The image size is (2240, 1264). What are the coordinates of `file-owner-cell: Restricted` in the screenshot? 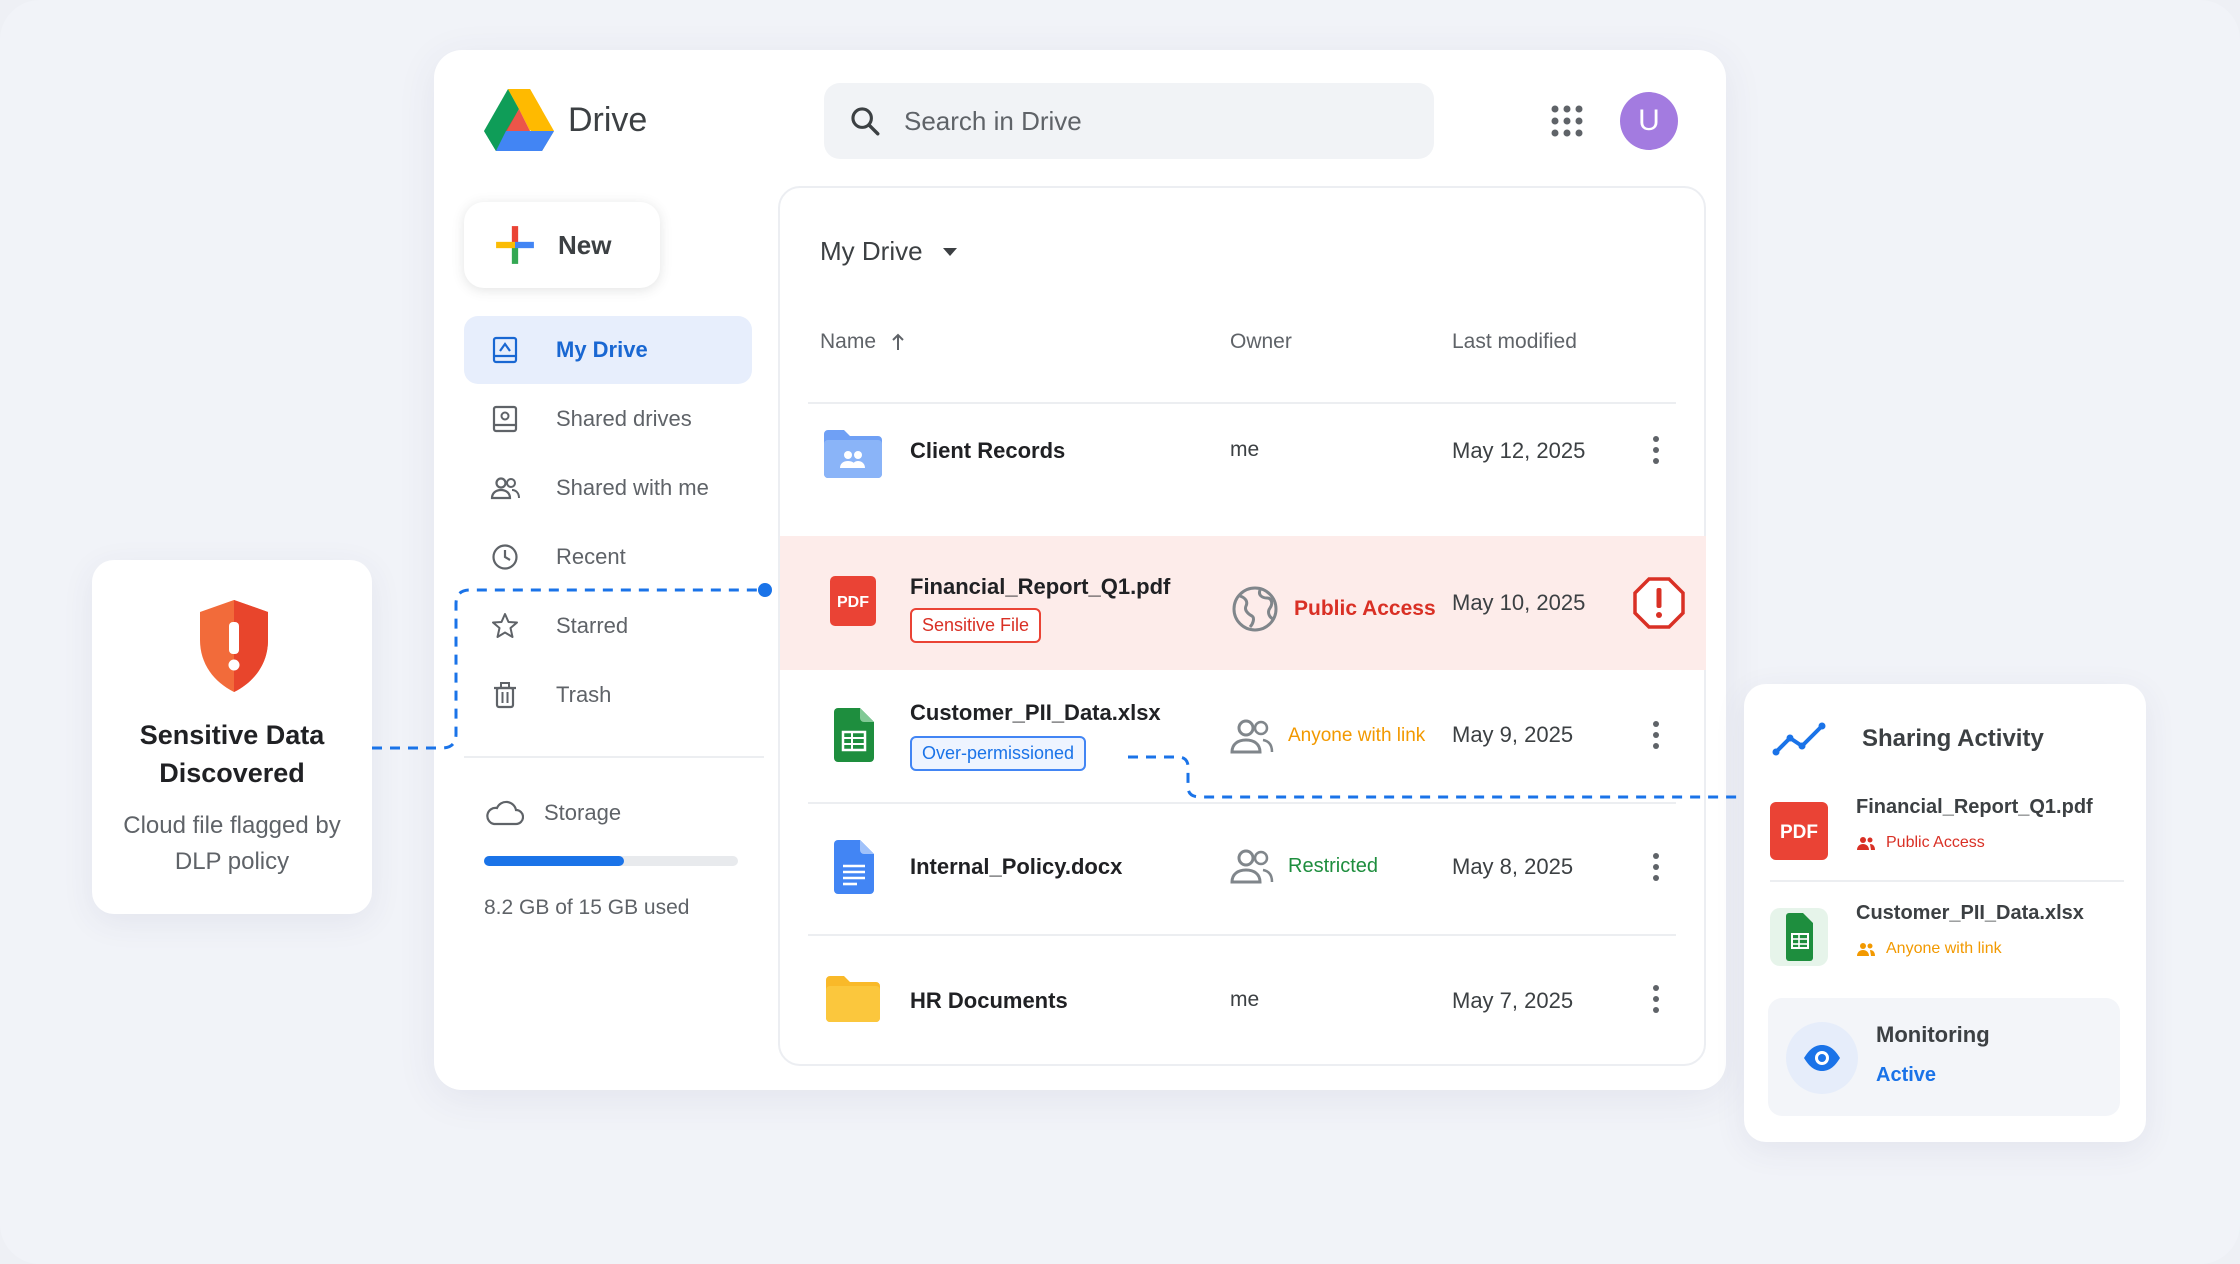 It's located at (1304, 866).